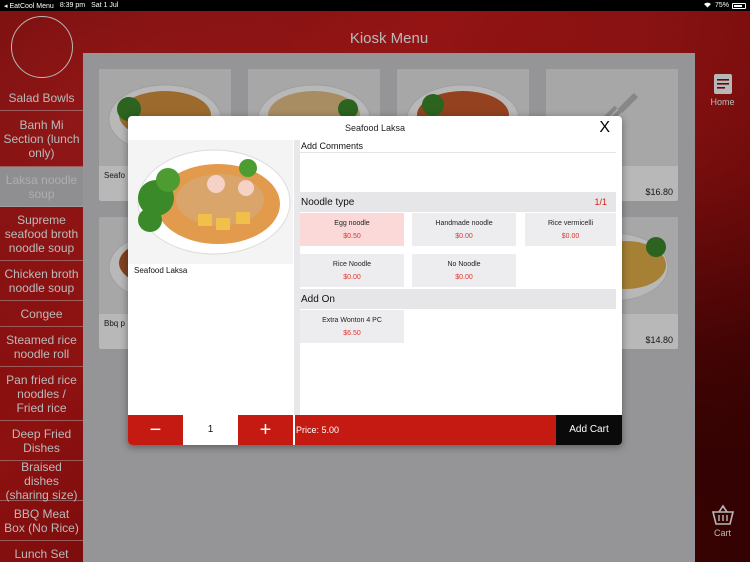 This screenshot has width=750, height=562. Describe the element at coordinates (332, 146) in the screenshot. I see `comments-label: Add Comments` at that location.